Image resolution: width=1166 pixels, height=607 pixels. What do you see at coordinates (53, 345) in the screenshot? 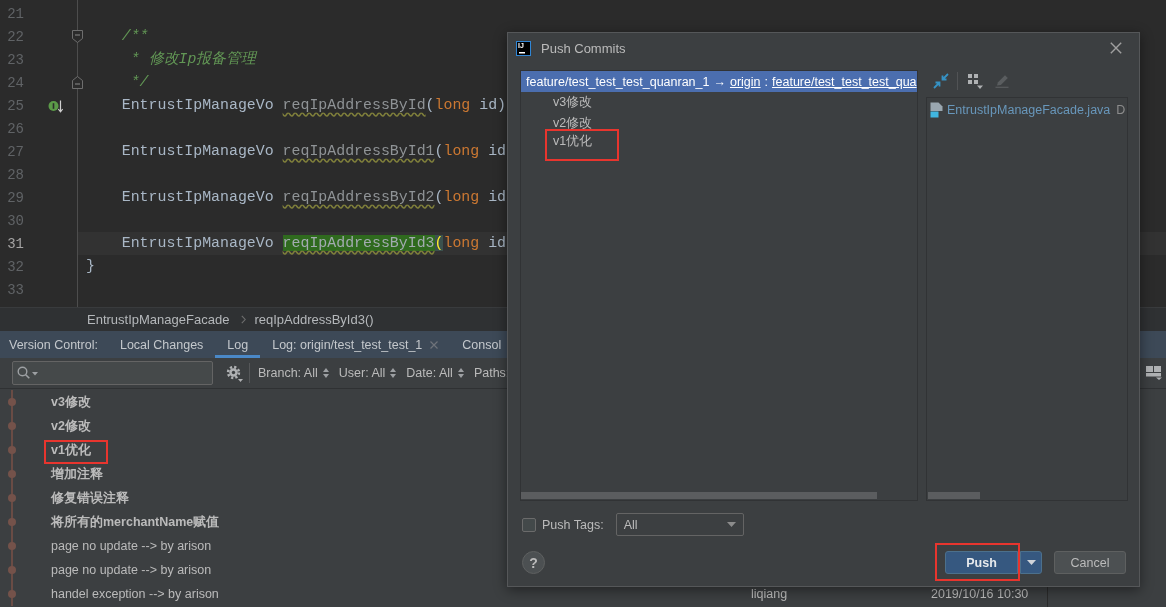
I see `tool-window-title: Version Control:` at bounding box center [53, 345].